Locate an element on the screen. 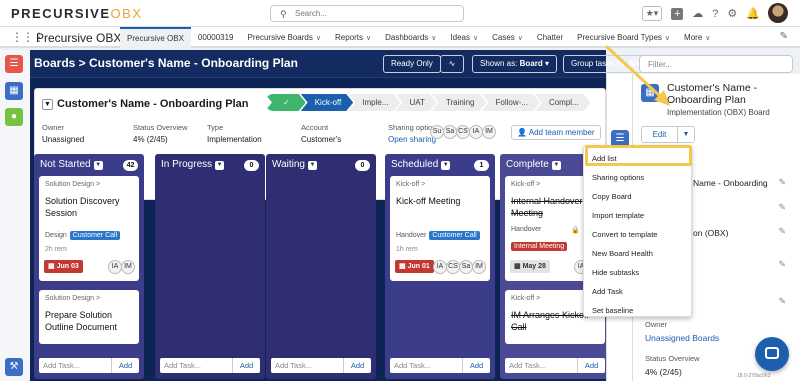  menu-item: Add Task is located at coordinates (607, 291).